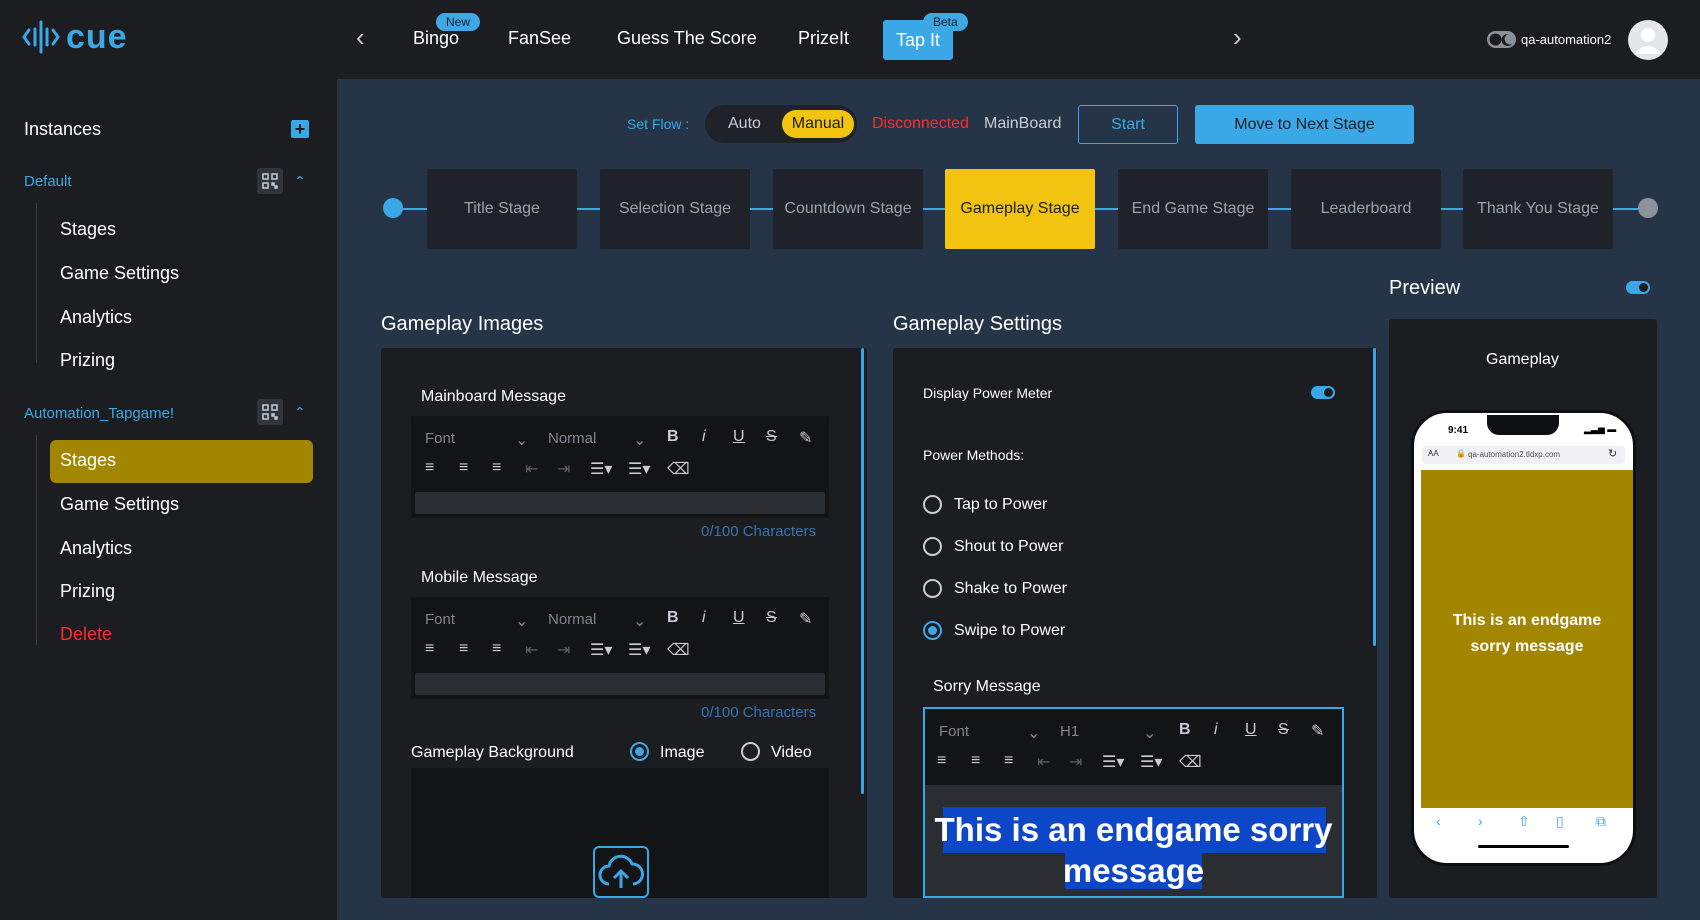 This screenshot has width=1700, height=920. I want to click on highlight-icon: ✎, so click(1317, 731).